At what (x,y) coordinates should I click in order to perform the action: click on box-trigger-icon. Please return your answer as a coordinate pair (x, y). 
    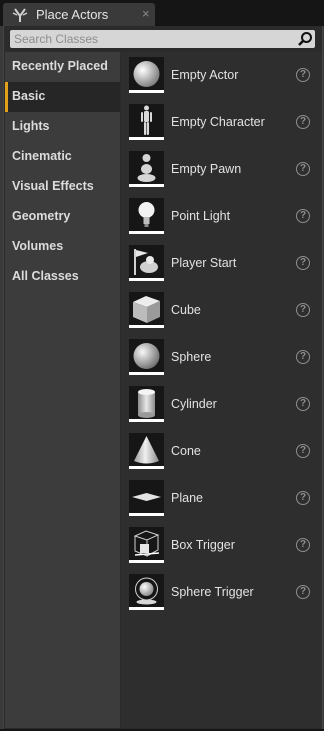
    Looking at the image, I should click on (146, 545).